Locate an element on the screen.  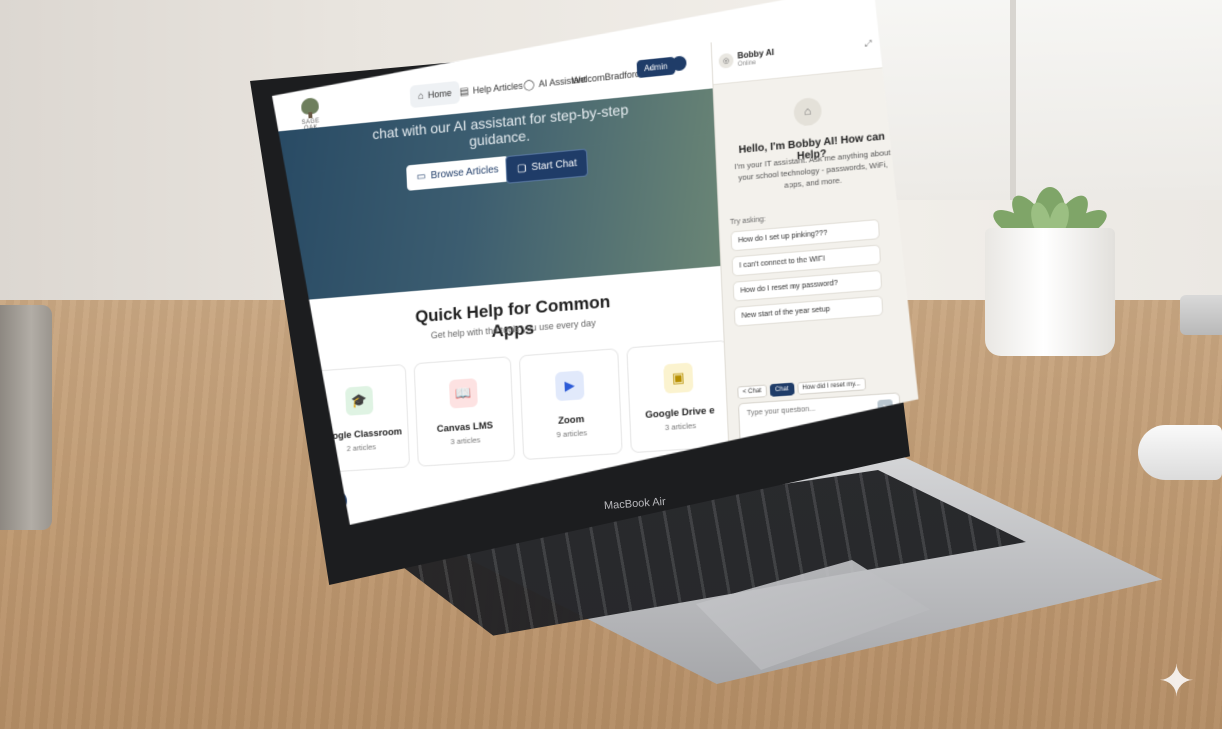
enter-hint: Enter to send is located at coordinates (875, 425).